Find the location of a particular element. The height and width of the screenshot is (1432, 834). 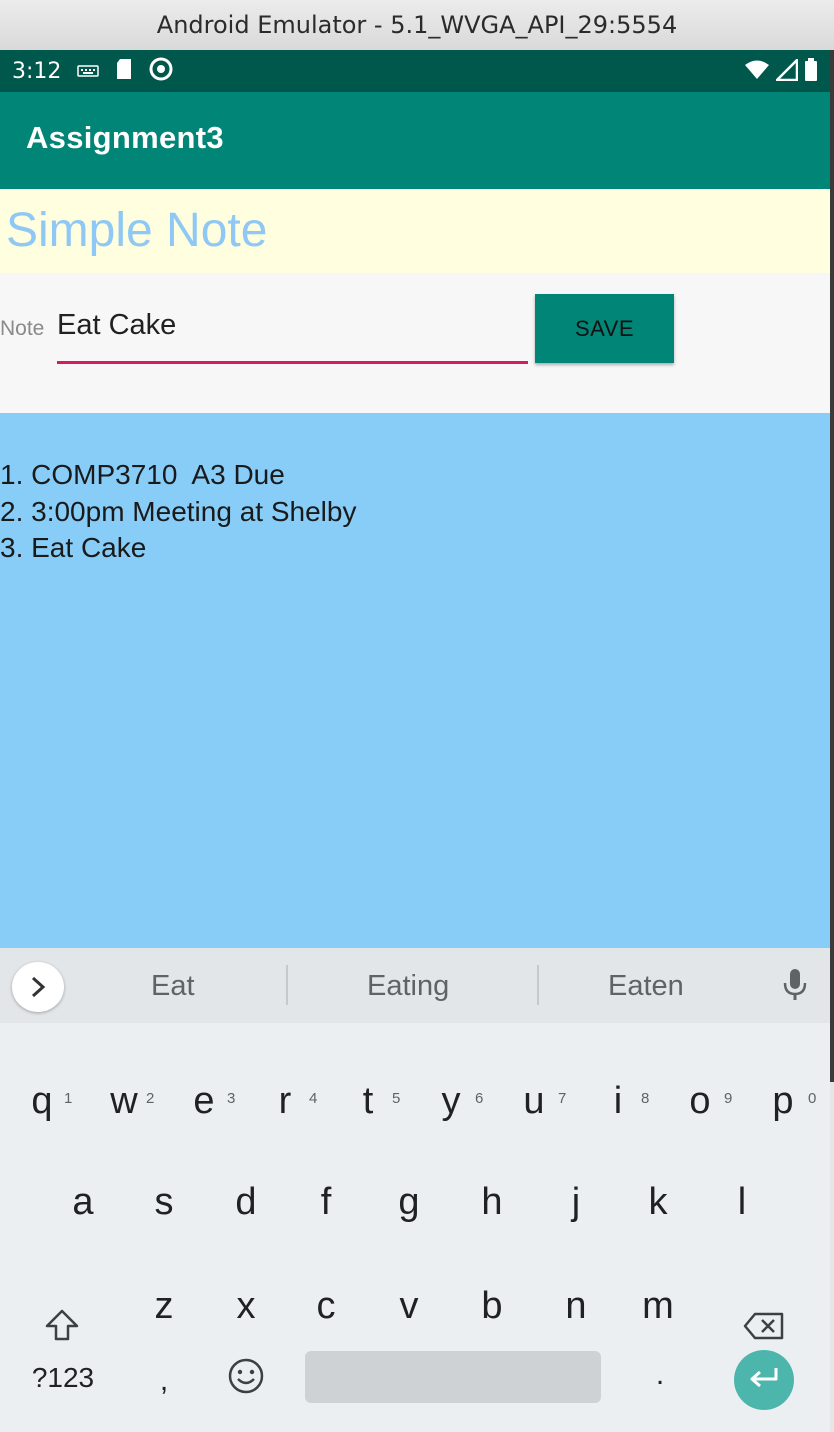

key-hint: 8 is located at coordinates (645, 1098).